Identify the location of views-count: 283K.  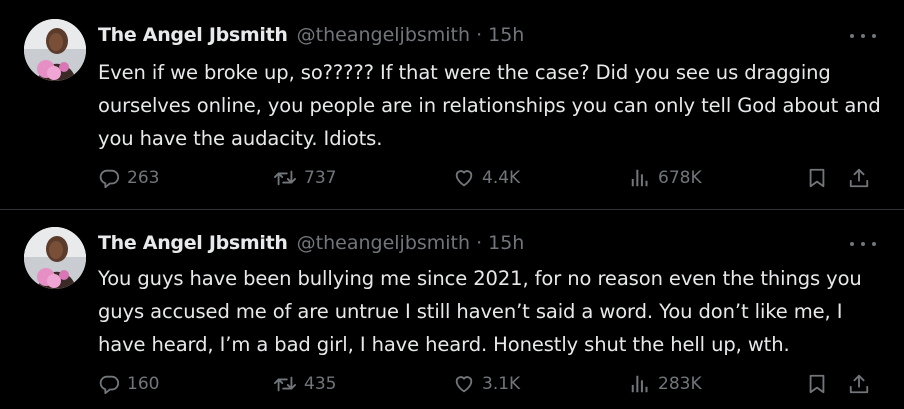
(680, 384).